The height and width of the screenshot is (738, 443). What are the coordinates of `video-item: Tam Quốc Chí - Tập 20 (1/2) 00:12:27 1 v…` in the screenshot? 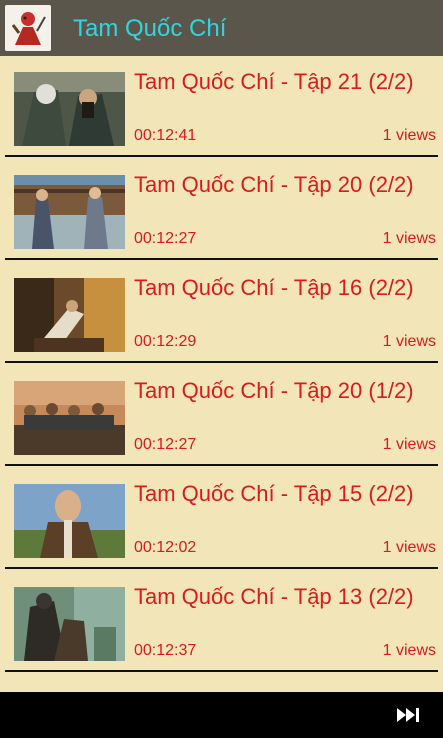 It's located at (221, 415).